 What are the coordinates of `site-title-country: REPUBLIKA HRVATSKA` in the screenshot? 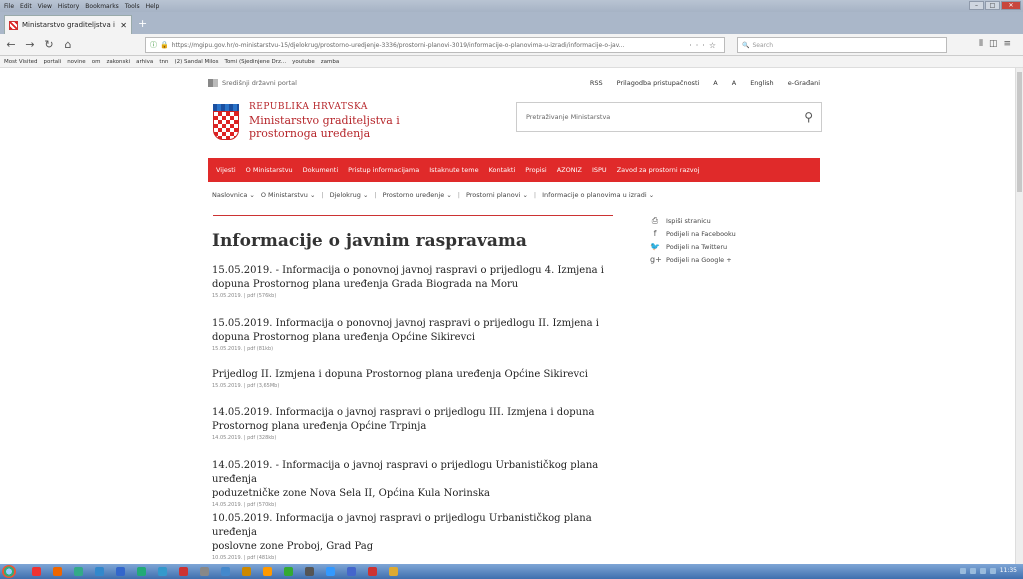 It's located at (308, 107).